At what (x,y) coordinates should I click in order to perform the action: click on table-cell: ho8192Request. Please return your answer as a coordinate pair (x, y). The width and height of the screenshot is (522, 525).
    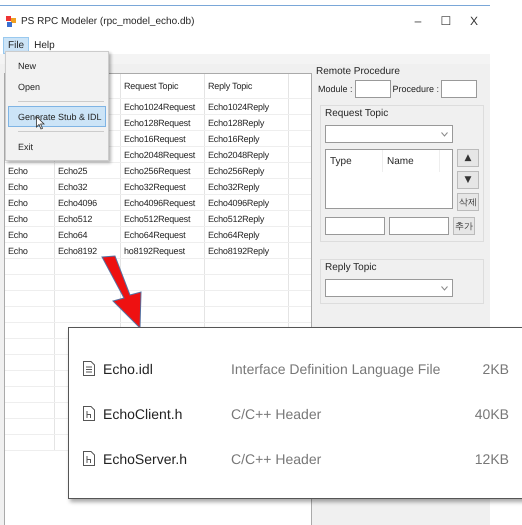
    Looking at the image, I should click on (154, 251).